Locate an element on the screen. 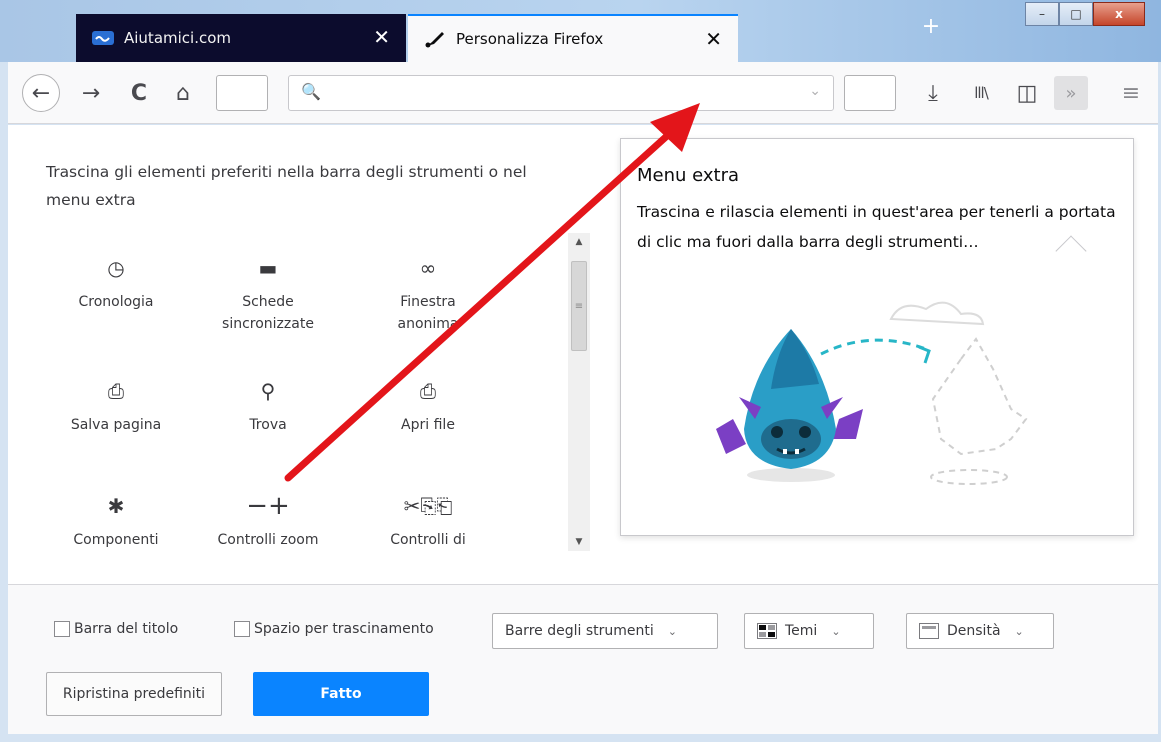  palette-item-finestra-anonima: ∞ Finestra anonima is located at coordinates (428, 294).